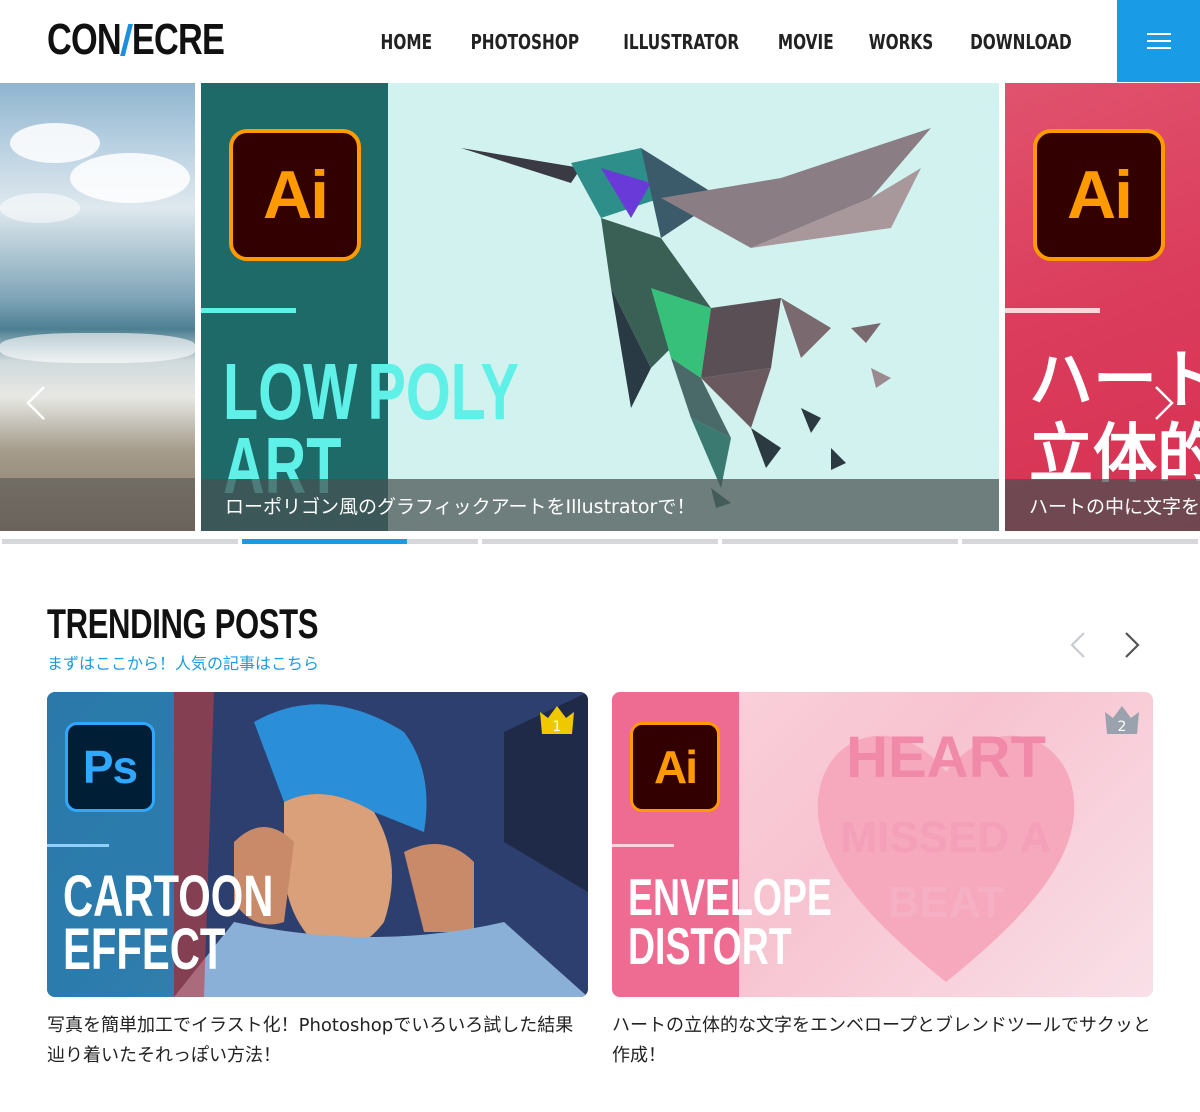  Describe the element at coordinates (524, 42) in the screenshot. I see `nav-photoshop: PHOTOSHOP` at that location.